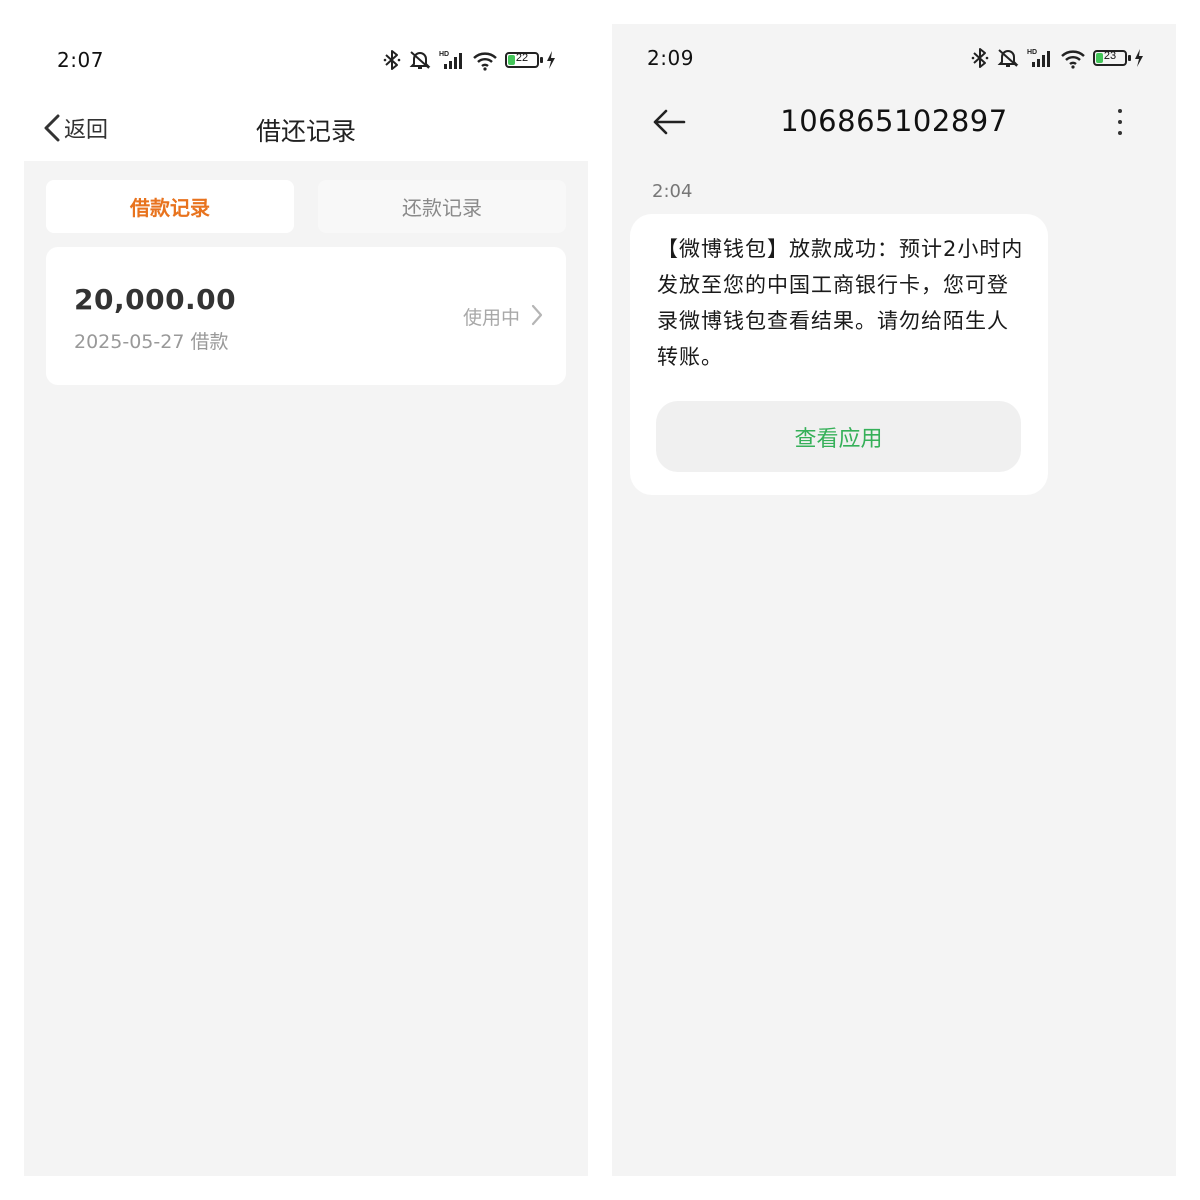 This screenshot has height=1200, width=1200. I want to click on loan-amount: 20,000.00, so click(155, 299).